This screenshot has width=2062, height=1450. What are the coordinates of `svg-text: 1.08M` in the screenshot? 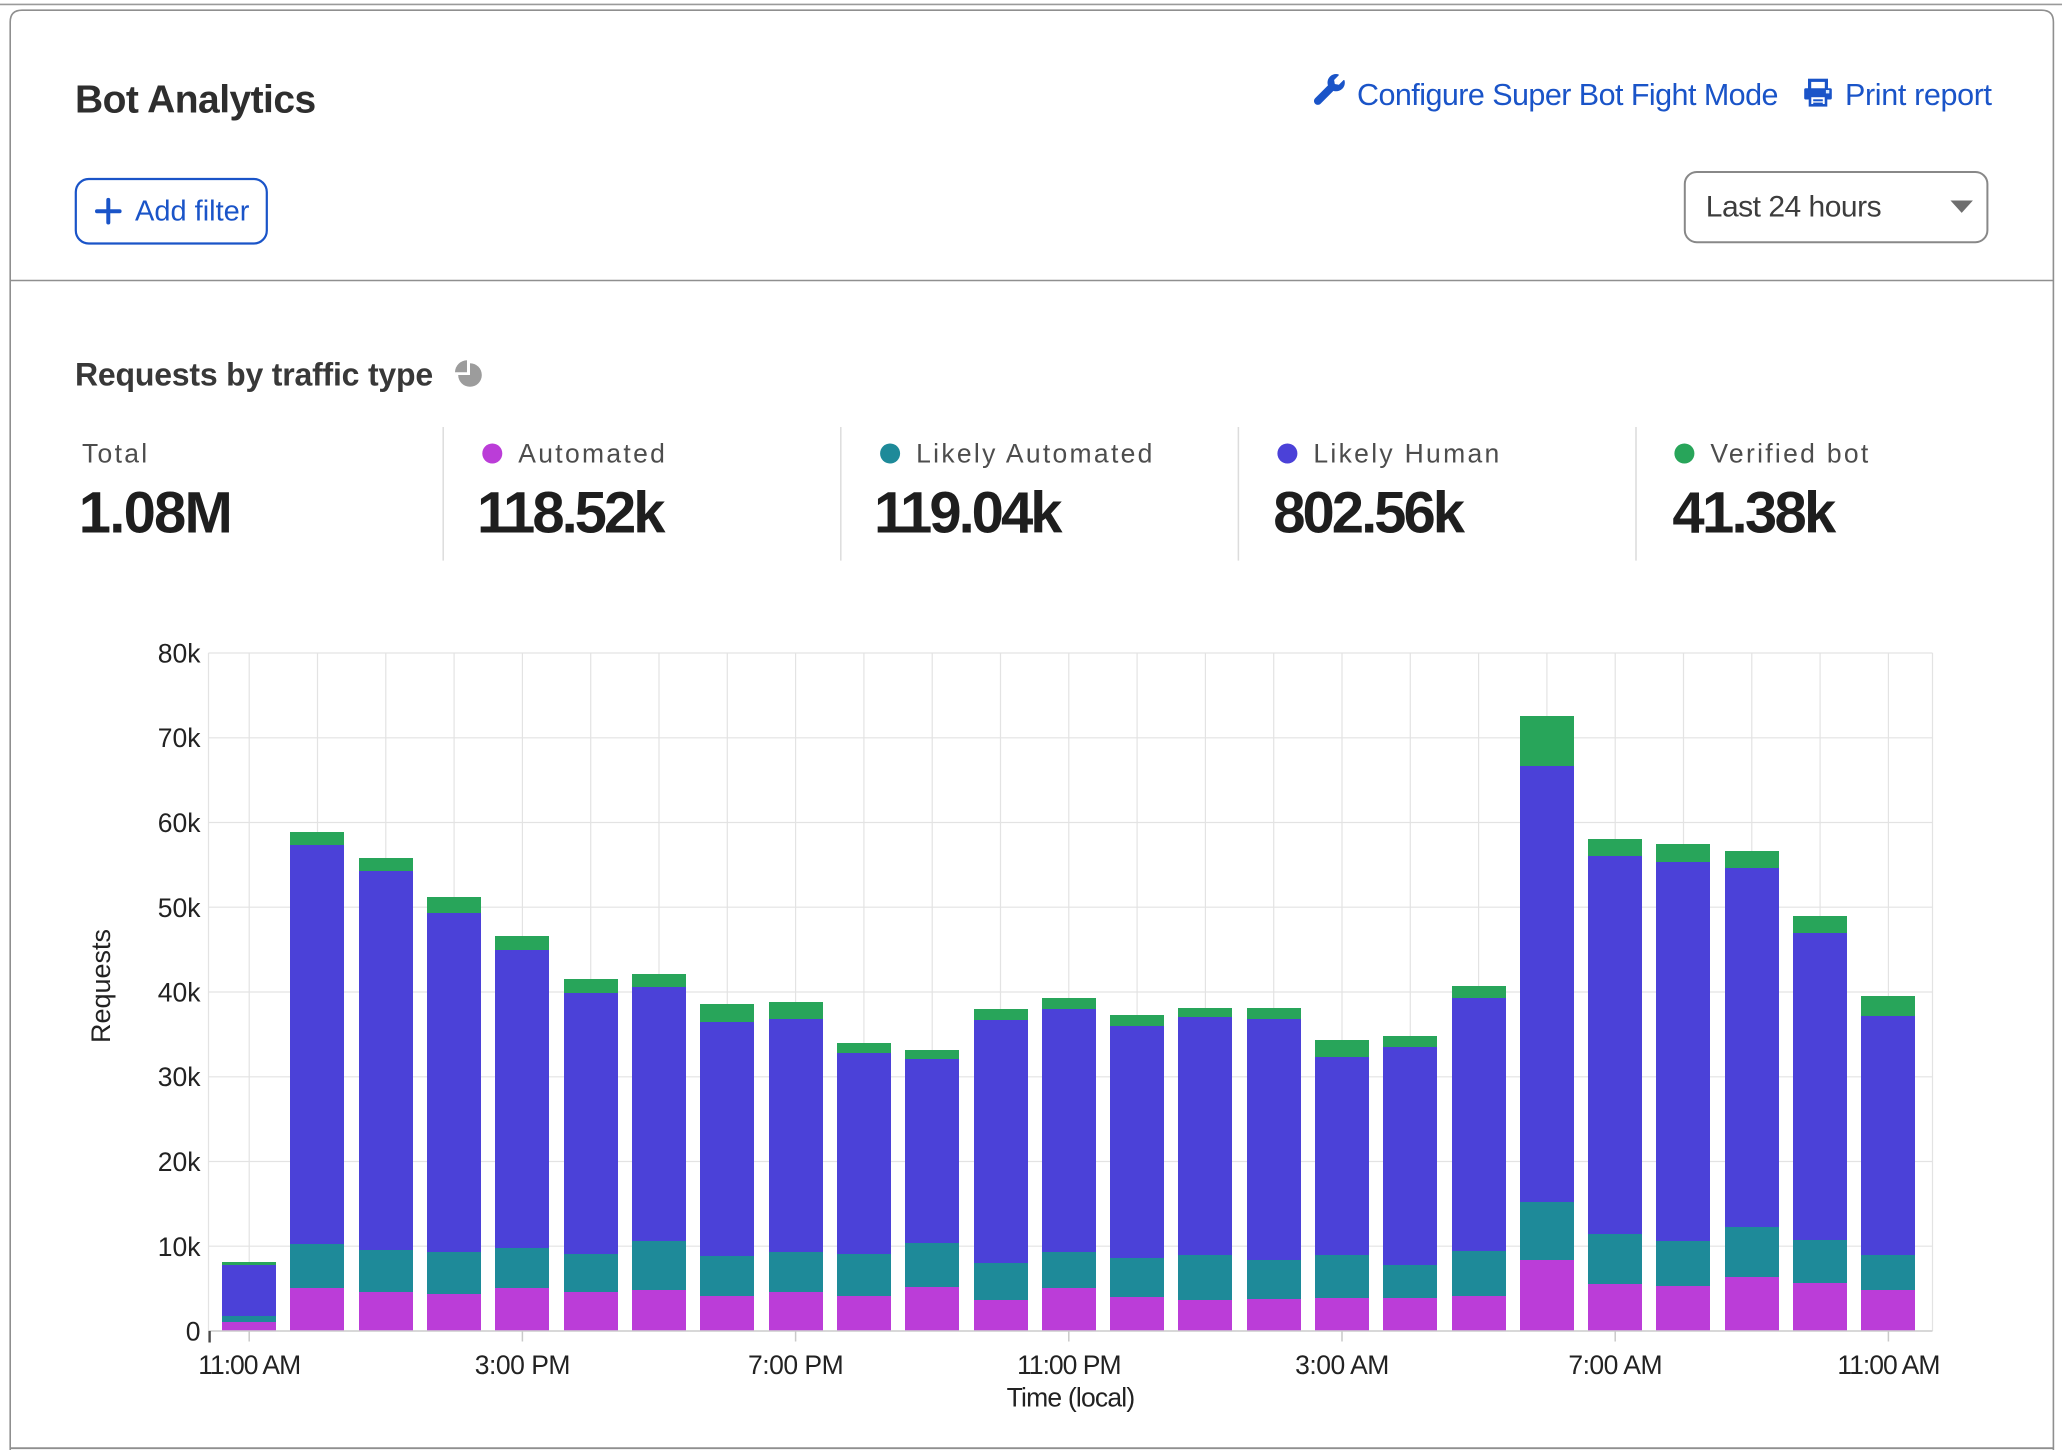 It's located at (155, 513).